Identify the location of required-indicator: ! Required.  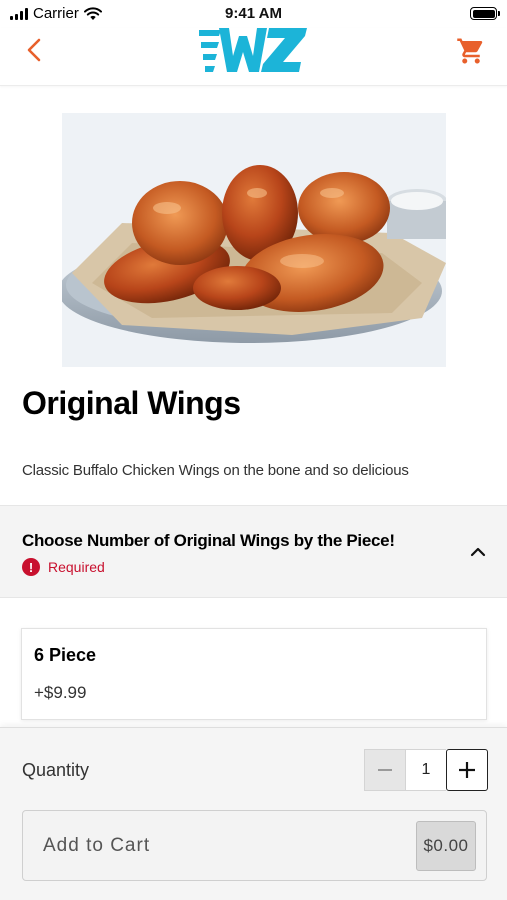
(63, 567).